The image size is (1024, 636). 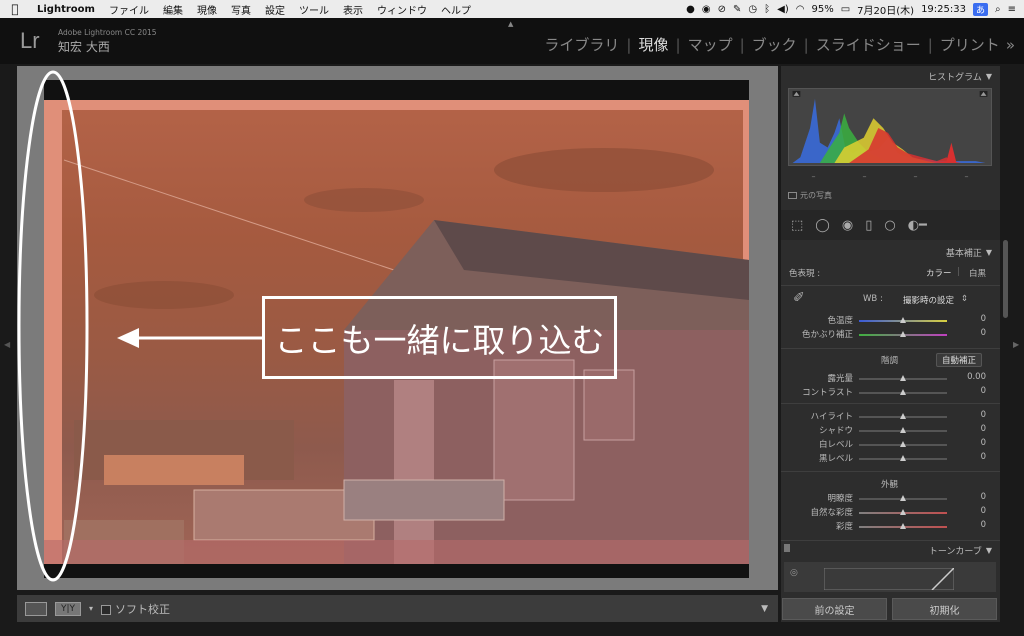 What do you see at coordinates (890, 550) in the screenshot?
I see `tone-curve-header: トーンカーブ ▼` at bounding box center [890, 550].